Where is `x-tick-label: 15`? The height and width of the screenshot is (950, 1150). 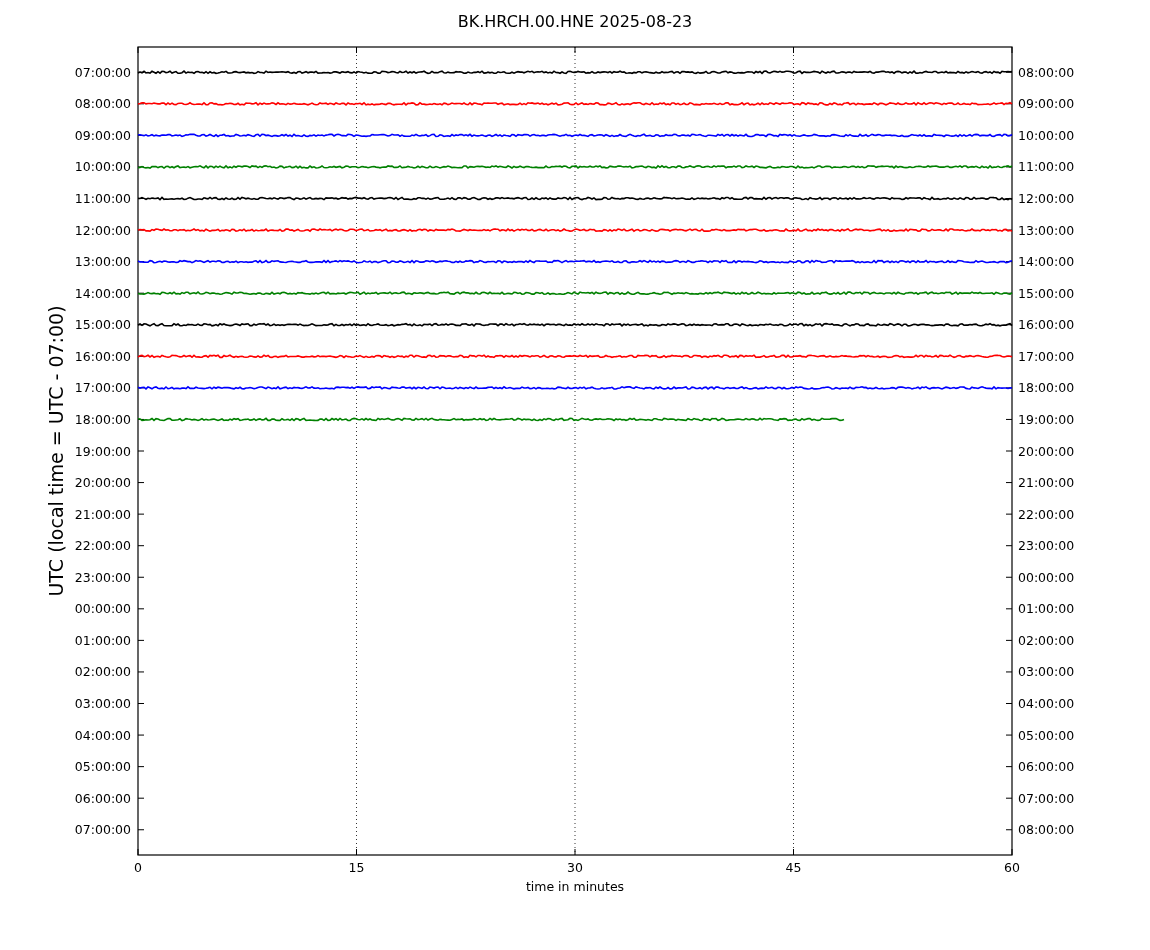 x-tick-label: 15 is located at coordinates (356, 867).